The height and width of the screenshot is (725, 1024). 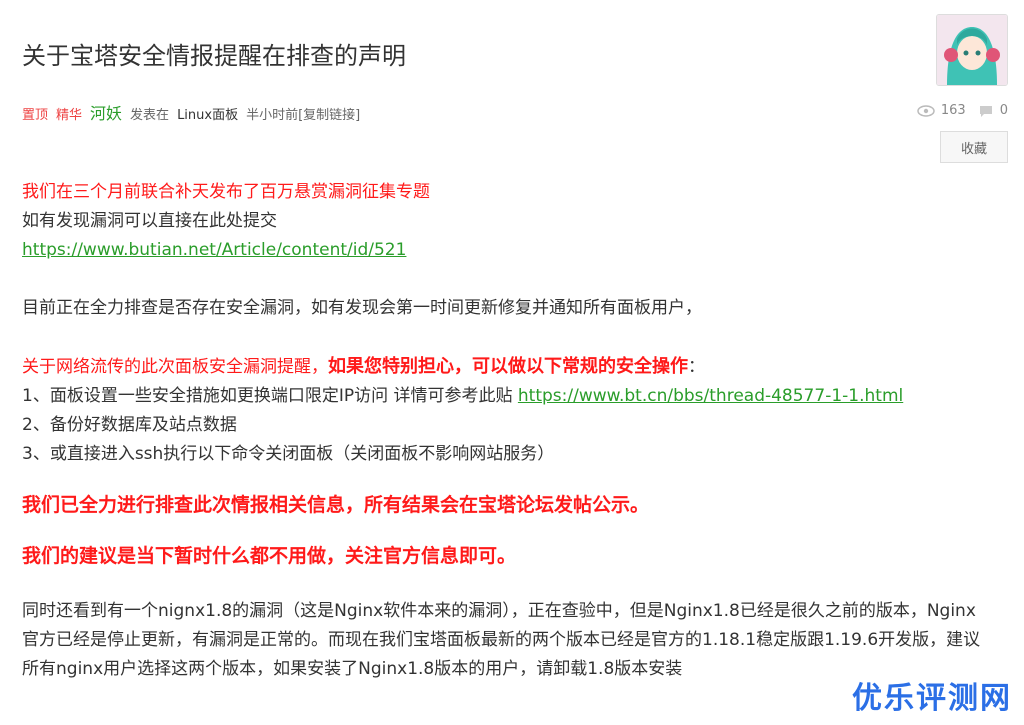 What do you see at coordinates (362, 308) in the screenshot?
I see `investigation-paragraph: 目前正在全力排查是否存在安全漏洞，如有发现会第一时间更新修复并通知所有面板用户，` at bounding box center [362, 308].